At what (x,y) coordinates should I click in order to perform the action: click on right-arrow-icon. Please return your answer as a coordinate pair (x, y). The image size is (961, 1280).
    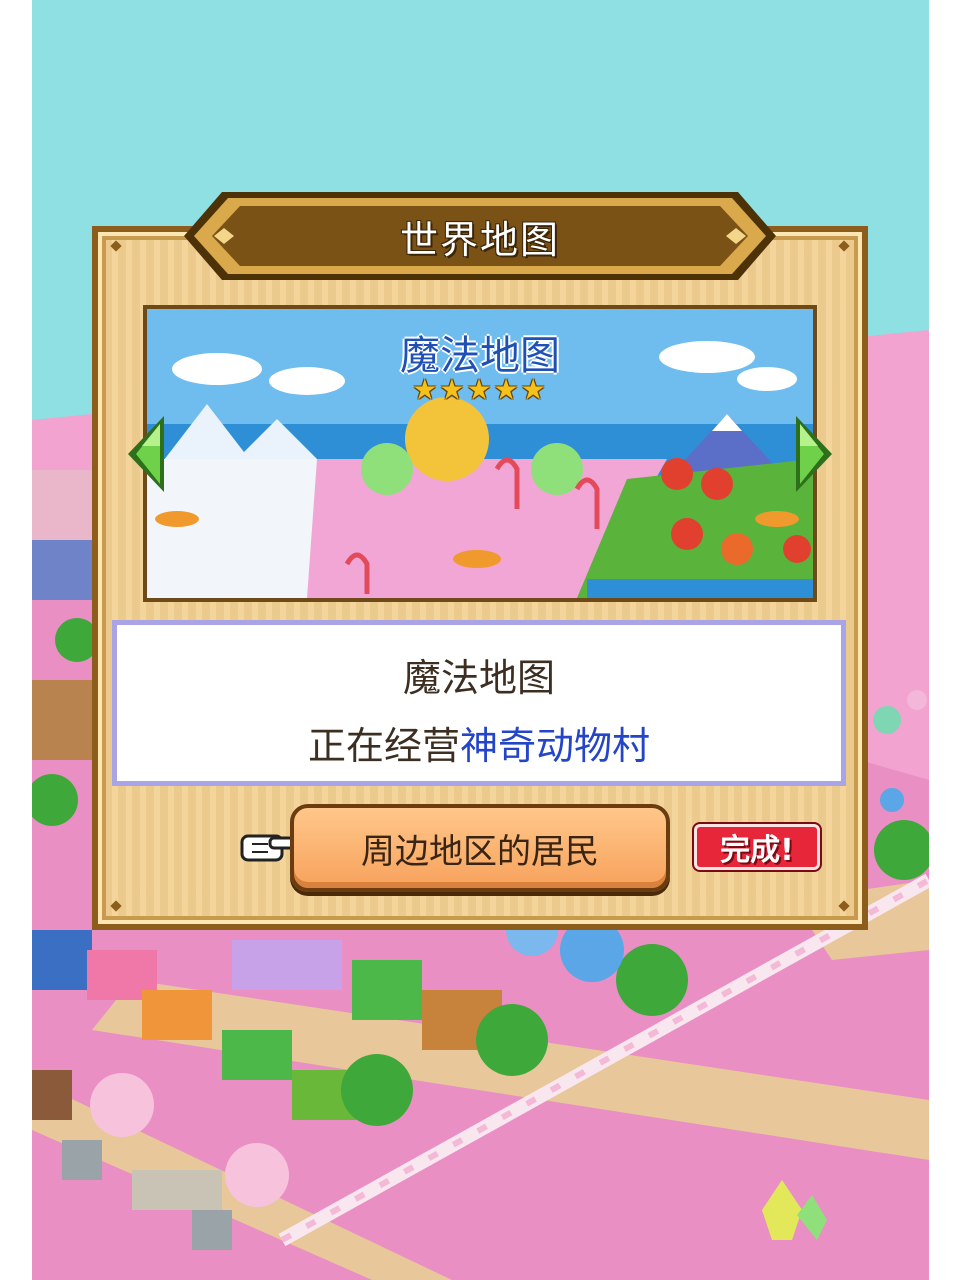
    Looking at the image, I should click on (813, 454).